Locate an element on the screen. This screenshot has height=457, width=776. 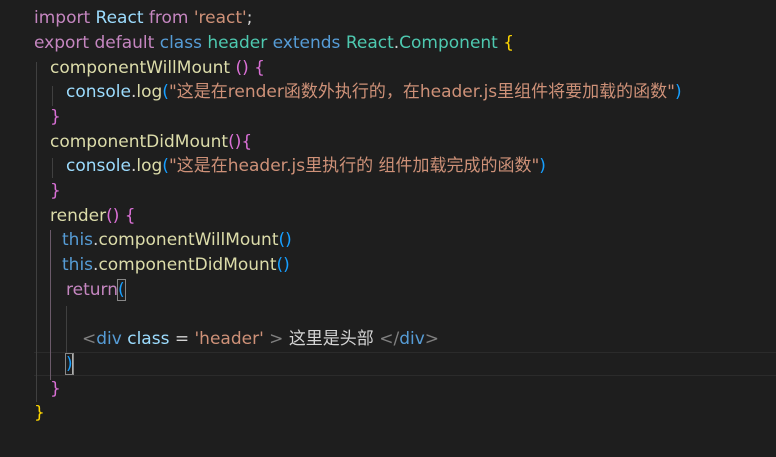
token-tag-punctuation: </ is located at coordinates (389, 339).